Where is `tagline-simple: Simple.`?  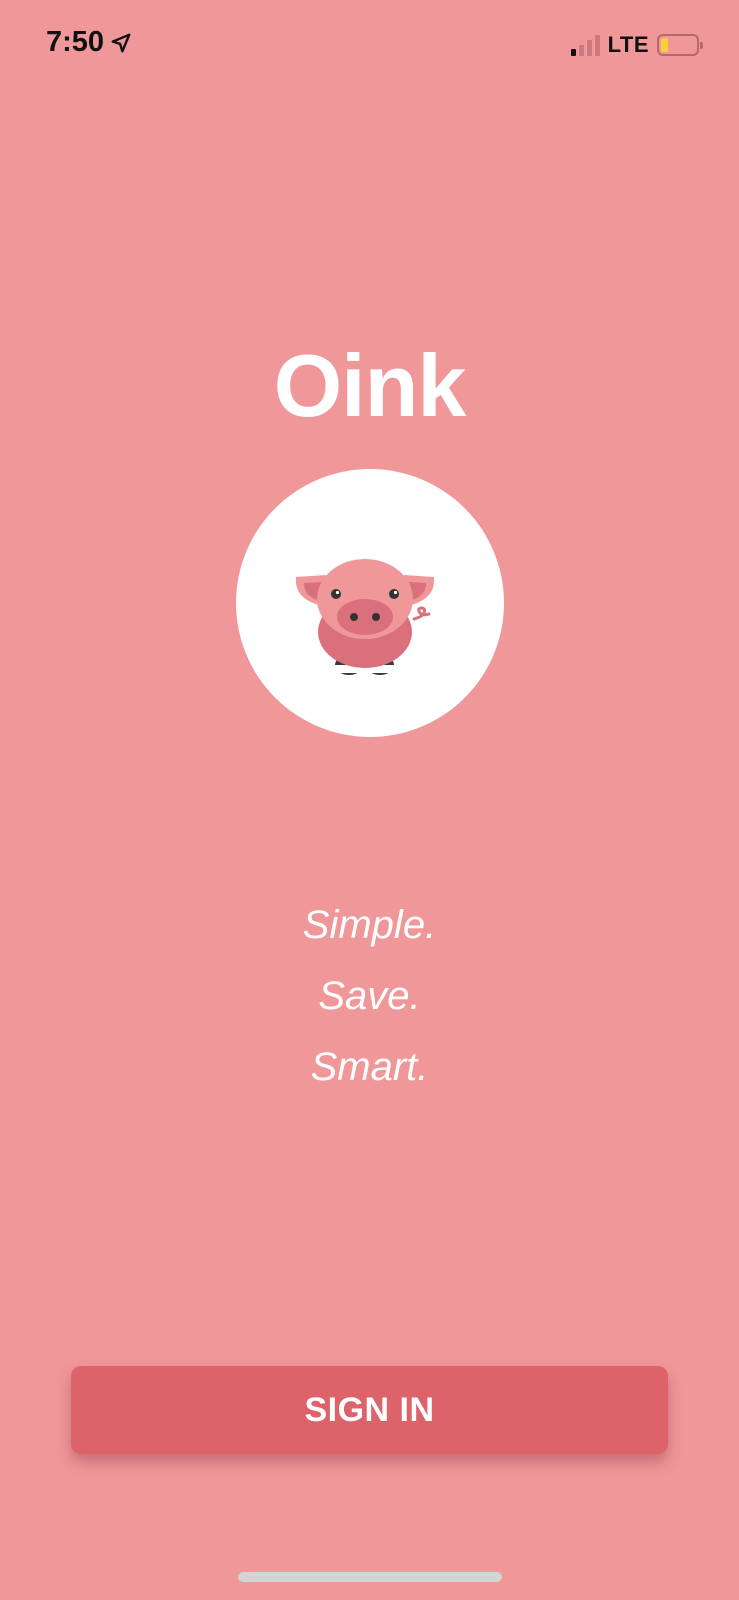
tagline-simple: Simple. is located at coordinates (369, 925).